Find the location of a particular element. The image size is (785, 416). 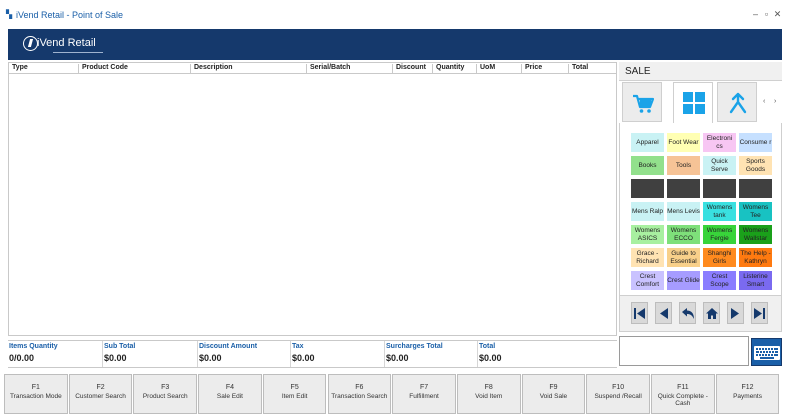

catalog-tile: Guide to Essential is located at coordinates (683, 257).